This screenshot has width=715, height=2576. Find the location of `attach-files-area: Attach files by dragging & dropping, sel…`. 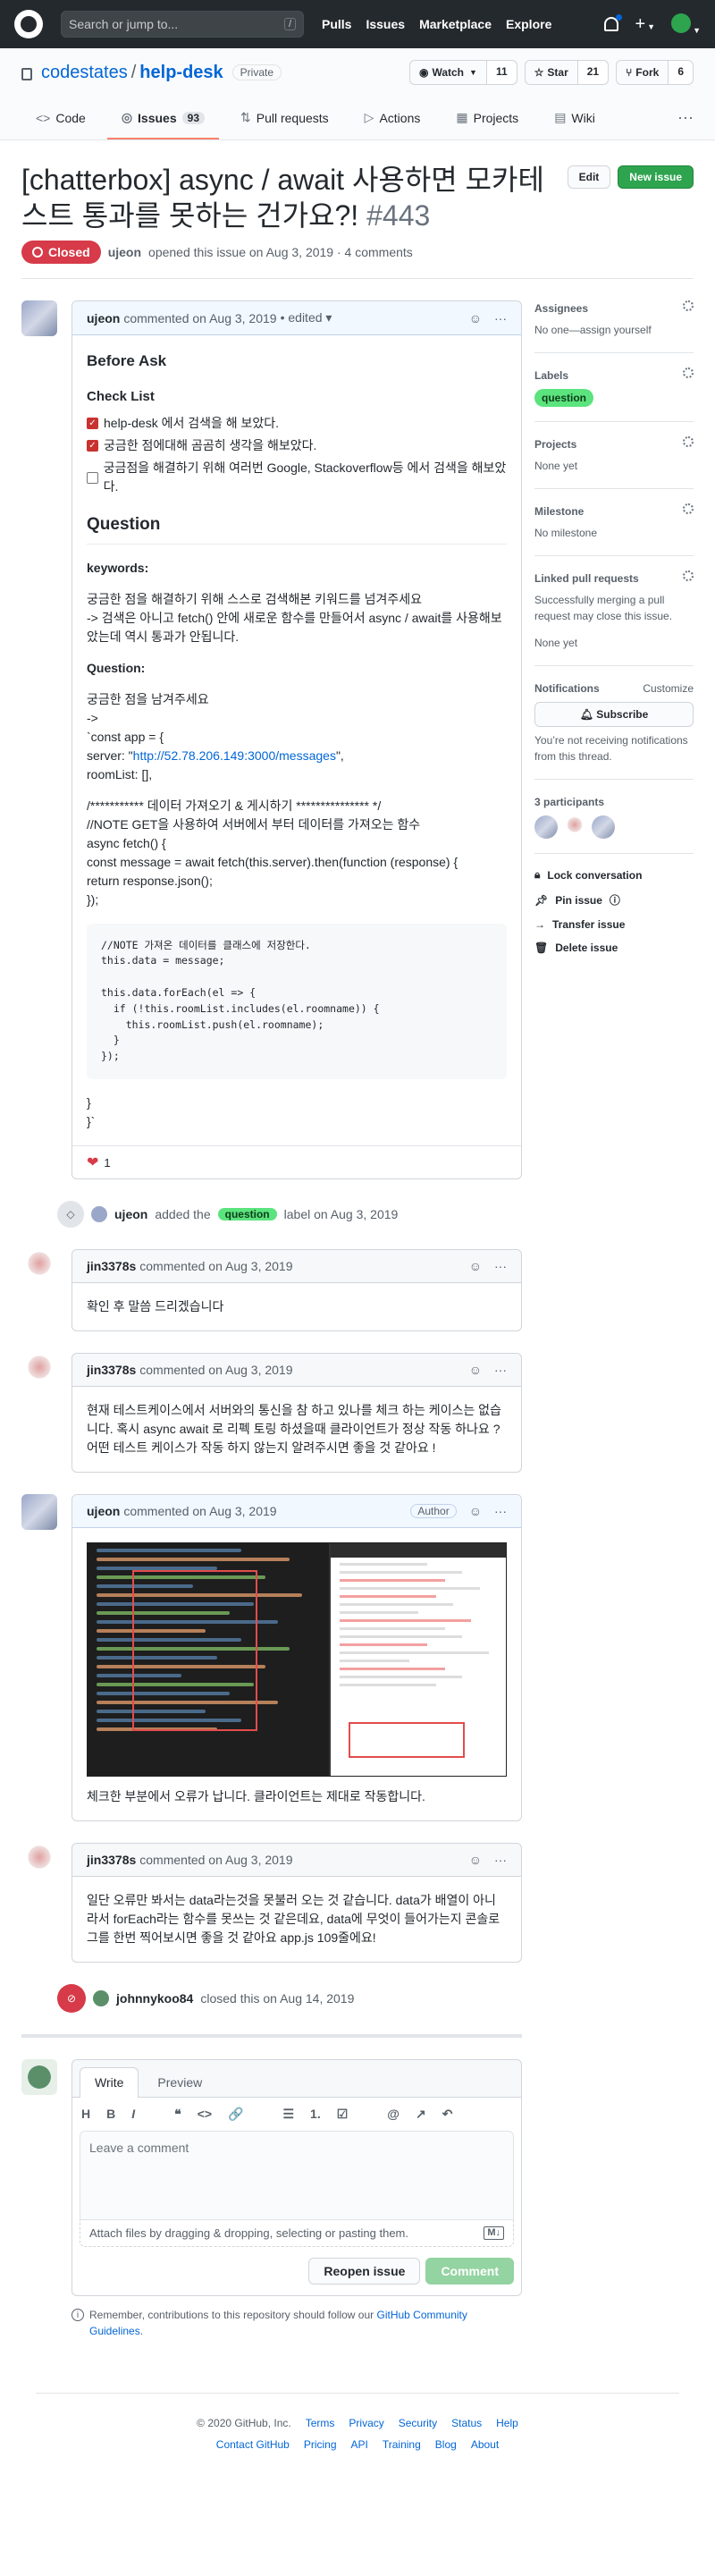

attach-files-area: Attach files by dragging & dropping, sel… is located at coordinates (297, 2233).